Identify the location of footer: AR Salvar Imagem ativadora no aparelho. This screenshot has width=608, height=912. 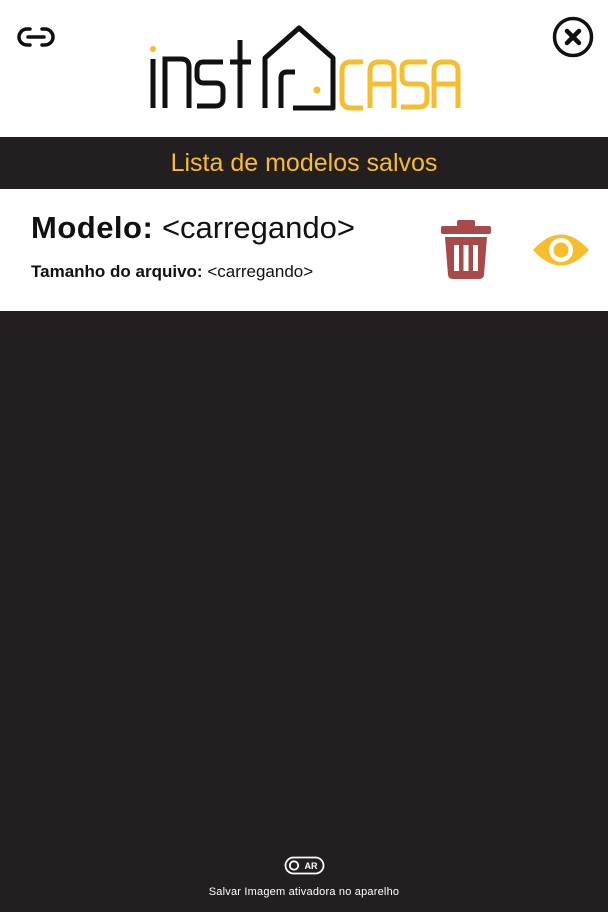
(304, 882).